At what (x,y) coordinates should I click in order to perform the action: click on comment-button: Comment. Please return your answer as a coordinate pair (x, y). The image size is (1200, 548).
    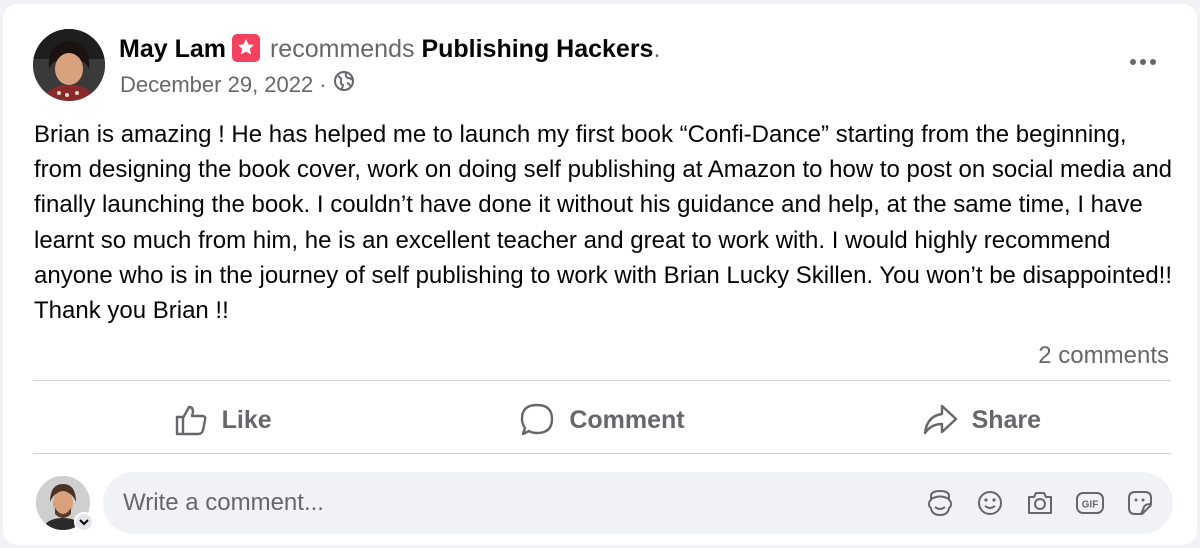
    Looking at the image, I should click on (601, 420).